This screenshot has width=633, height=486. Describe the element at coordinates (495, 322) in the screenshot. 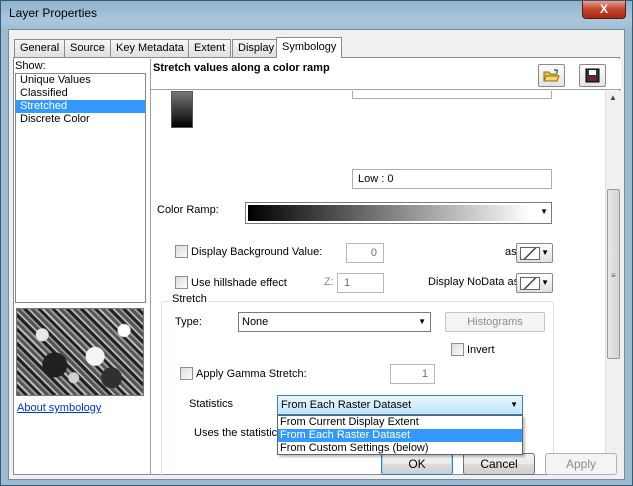

I see `histograms-button: Histograms` at that location.